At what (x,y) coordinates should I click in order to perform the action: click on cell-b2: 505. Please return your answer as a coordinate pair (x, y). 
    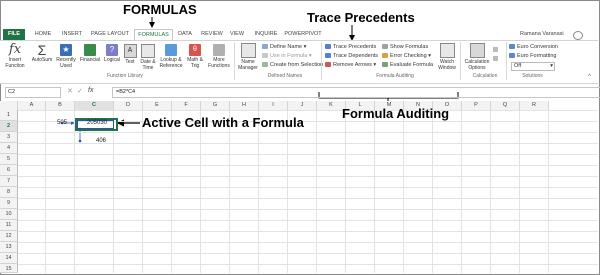
    Looking at the image, I should click on (62, 123).